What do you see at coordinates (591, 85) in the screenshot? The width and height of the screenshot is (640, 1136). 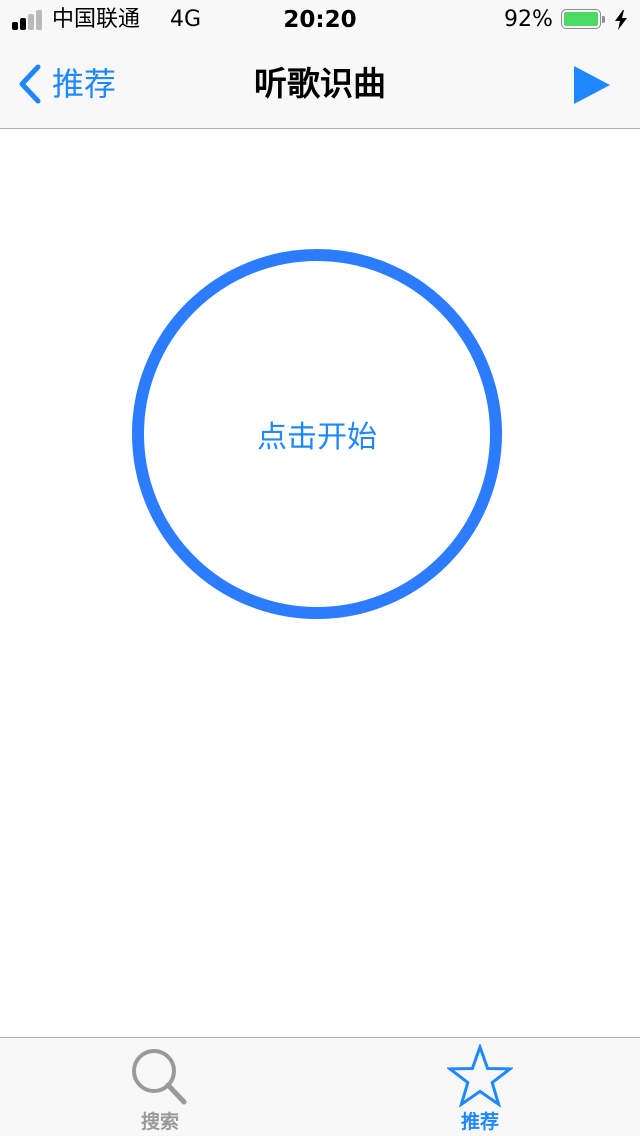 I see `play-icon` at bounding box center [591, 85].